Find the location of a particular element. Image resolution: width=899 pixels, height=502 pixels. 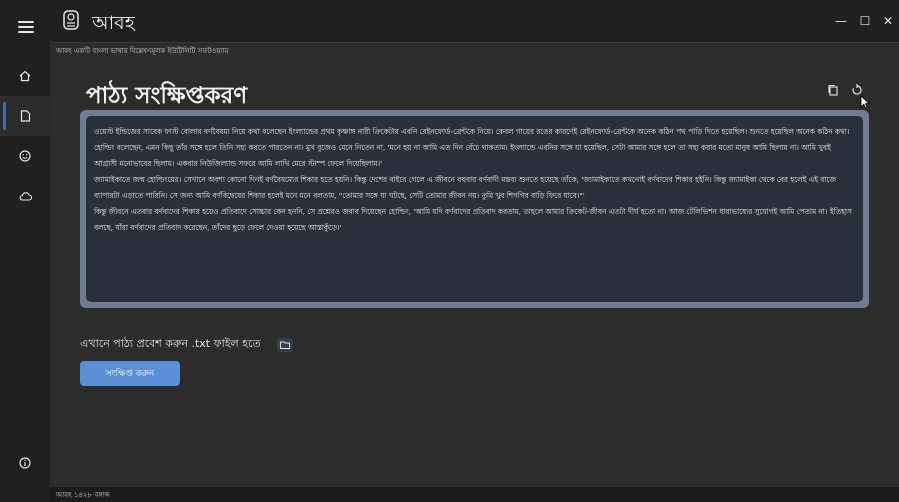

open-file-button is located at coordinates (284, 344).